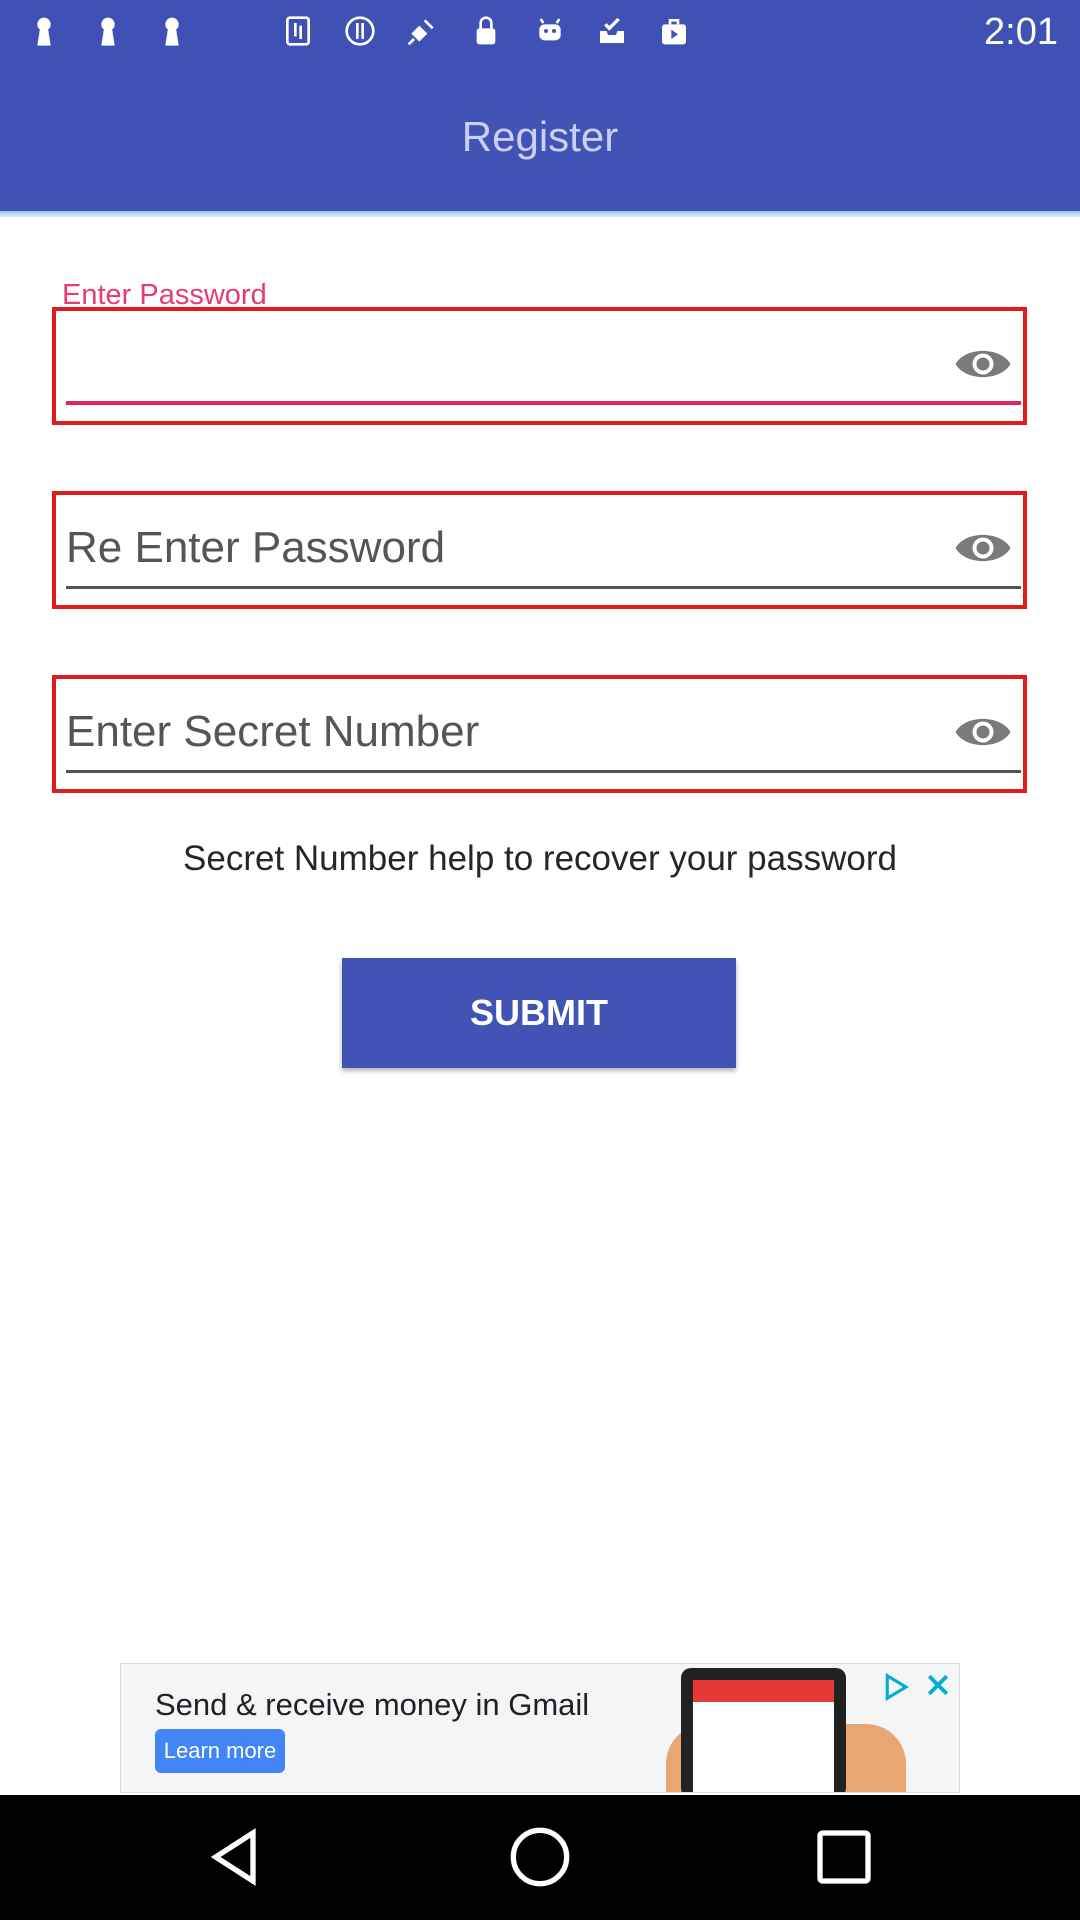 The image size is (1080, 1920). Describe the element at coordinates (763, 1691) in the screenshot. I see `phone-screen-header` at that location.